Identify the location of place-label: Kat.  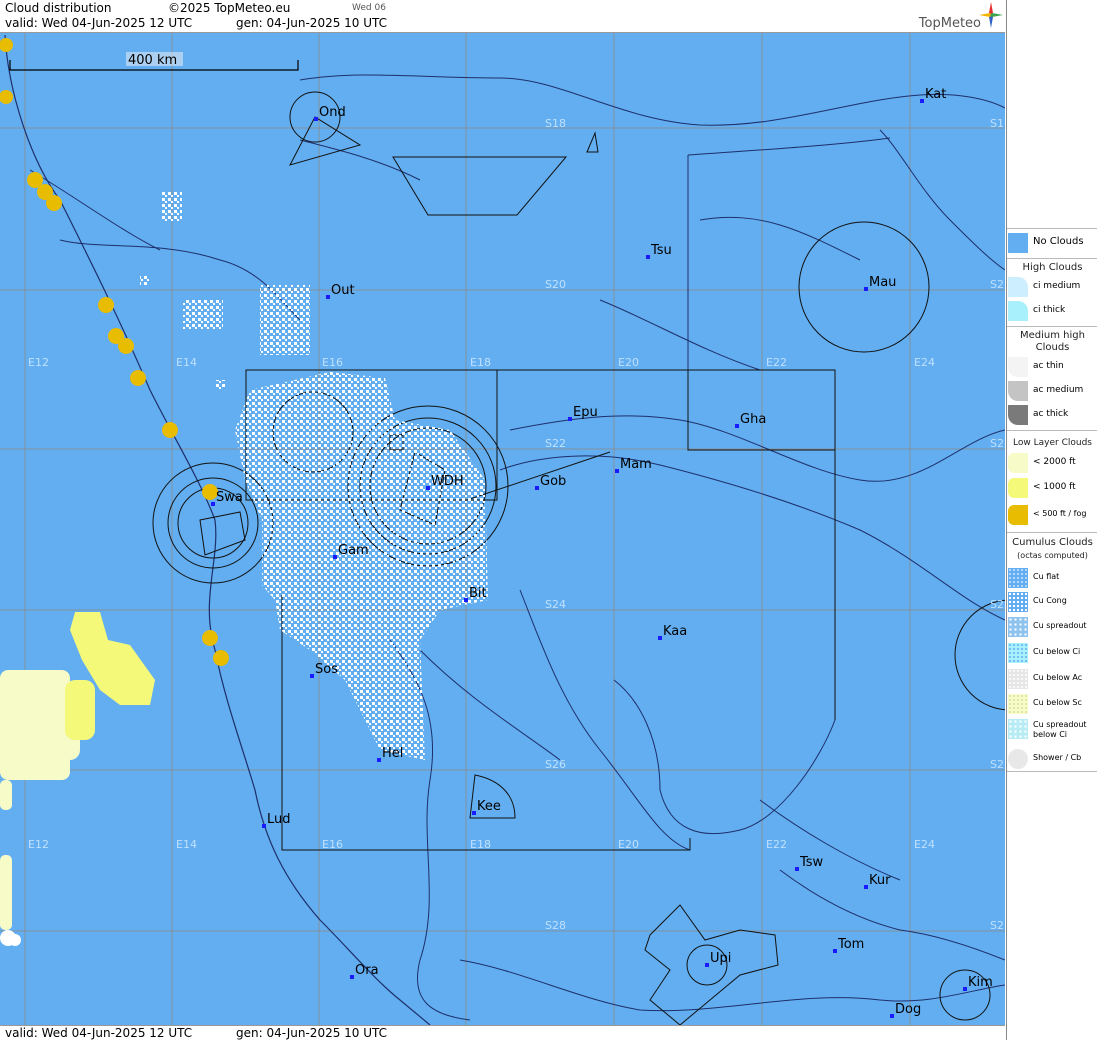
(935, 94).